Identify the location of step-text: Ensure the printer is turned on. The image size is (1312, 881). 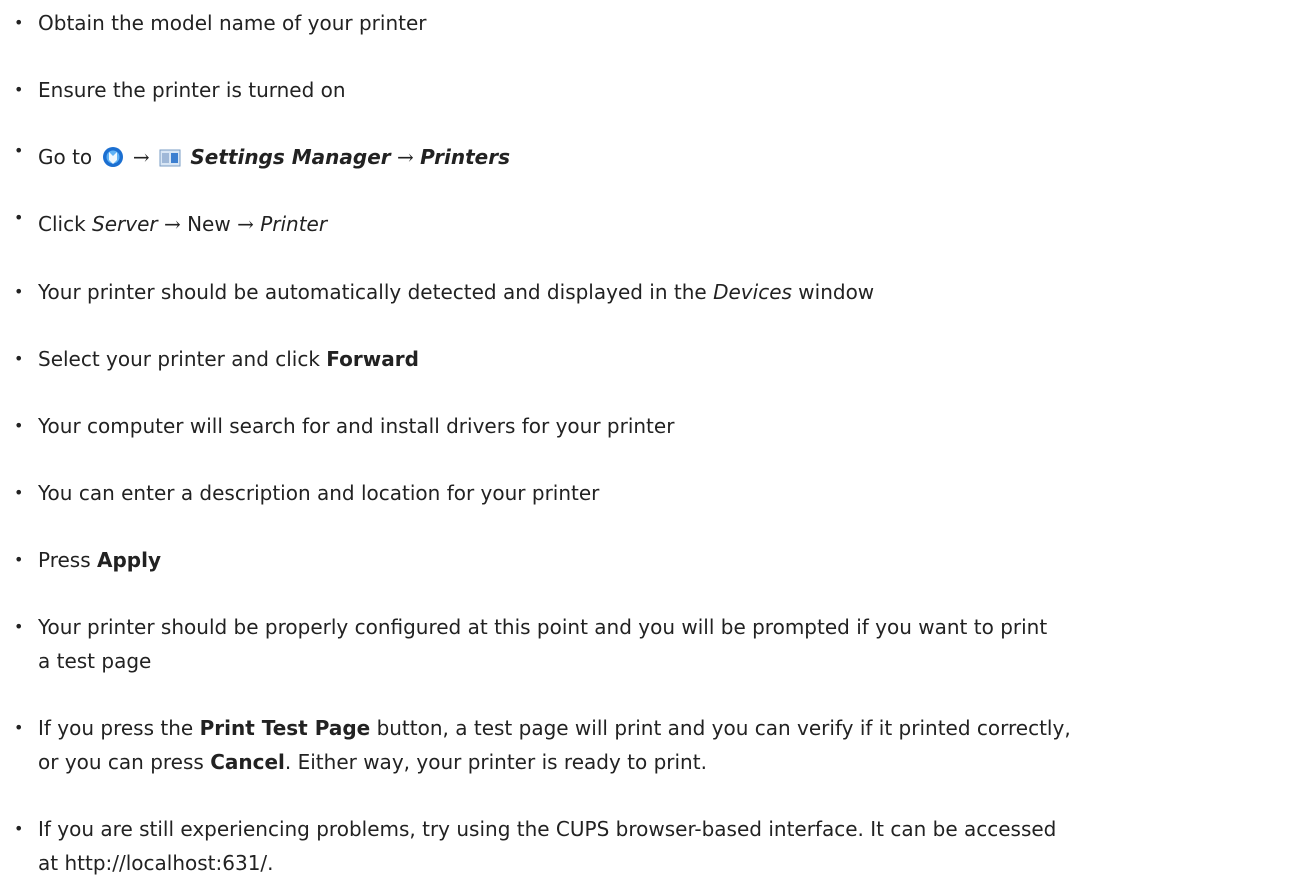
(192, 90).